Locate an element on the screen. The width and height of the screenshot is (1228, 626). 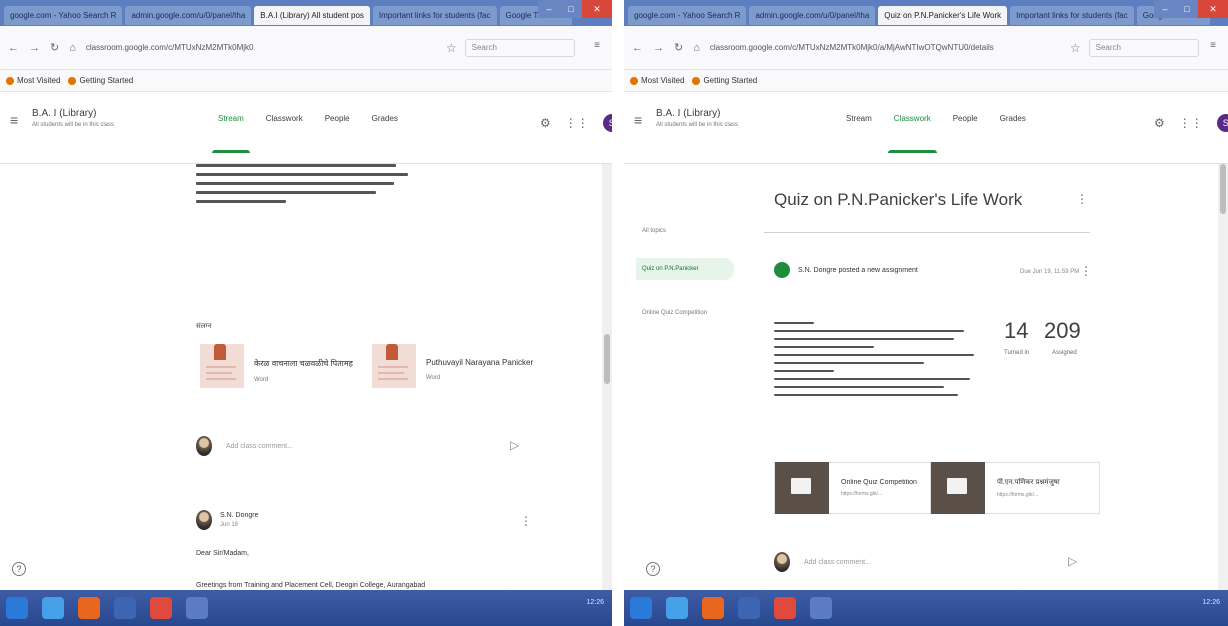
browser-tab-active: B.A.I (Library) All student pos is located at coordinates (312, 15).